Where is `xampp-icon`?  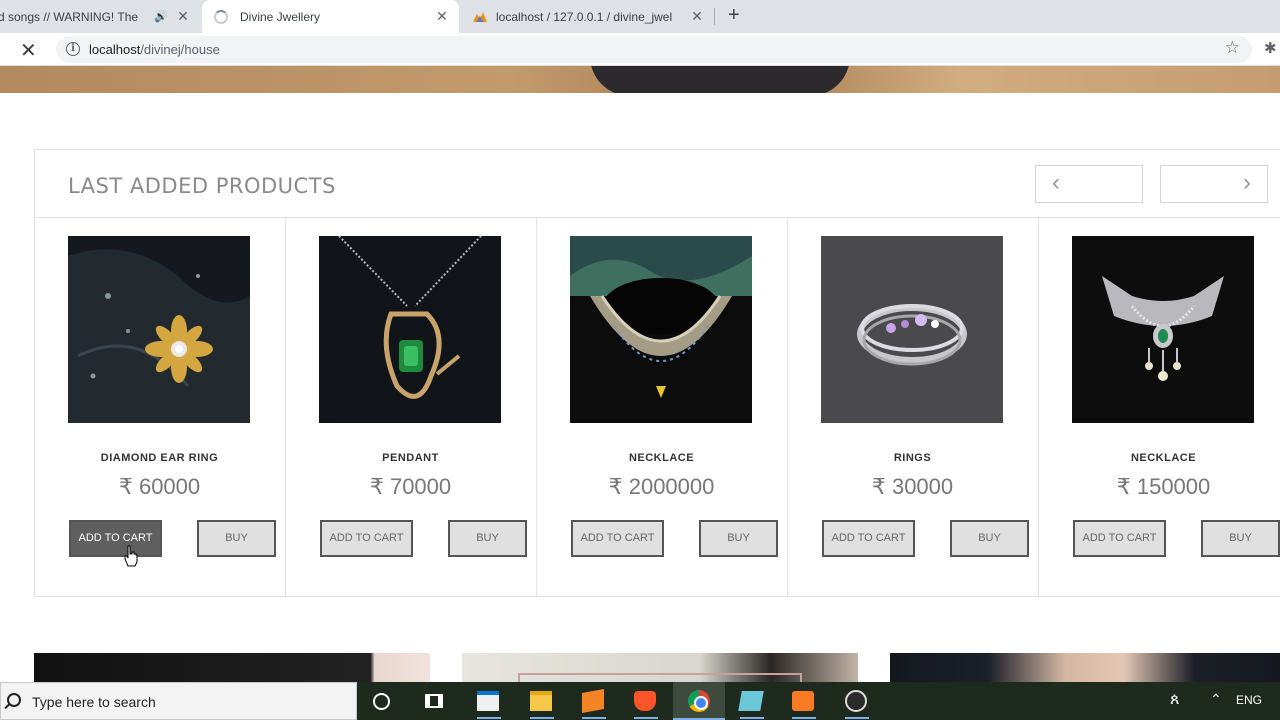
xampp-icon is located at coordinates (803, 701).